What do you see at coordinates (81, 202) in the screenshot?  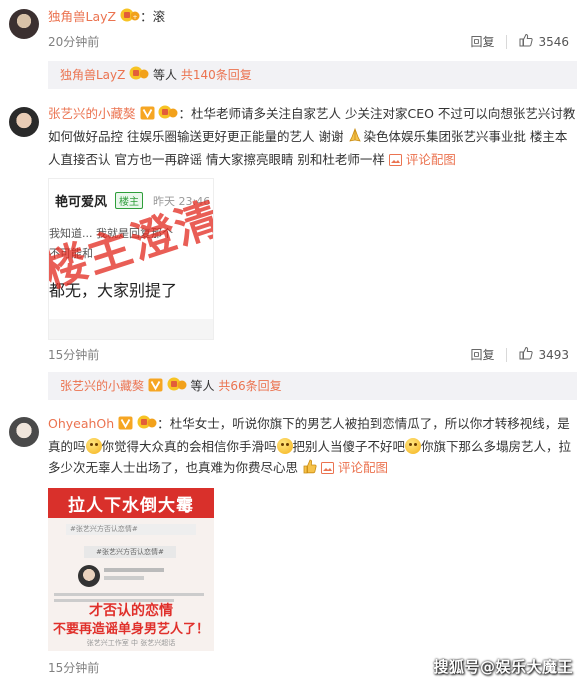 I see `image-user-name: 艳可爱风` at bounding box center [81, 202].